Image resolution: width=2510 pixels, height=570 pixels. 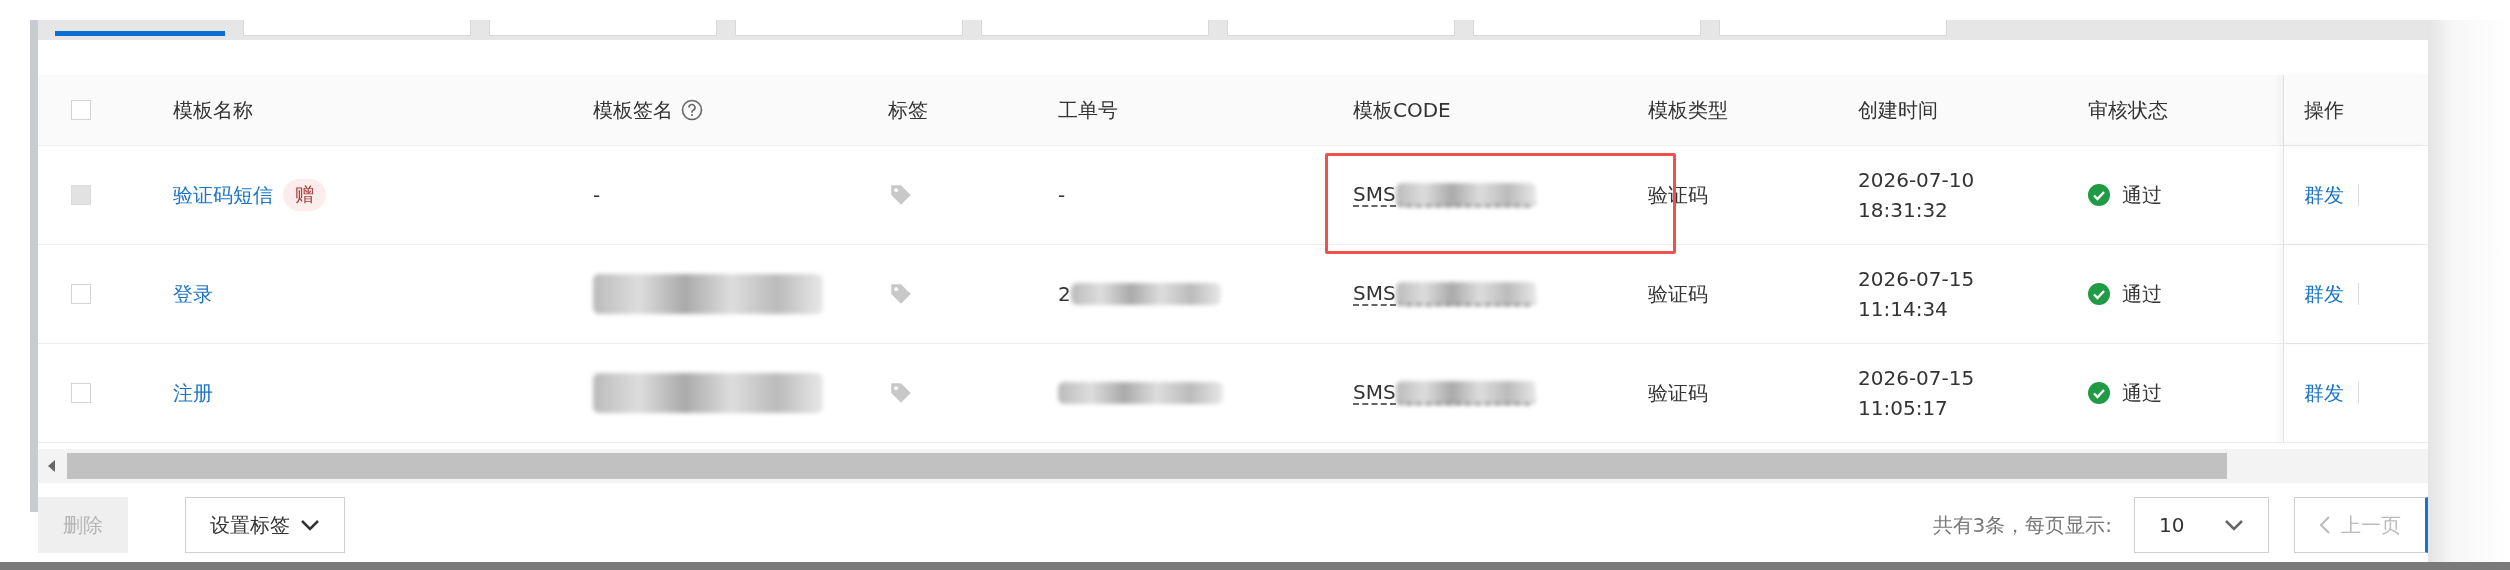 What do you see at coordinates (1898, 110) in the screenshot?
I see `column-header: 创建时间` at bounding box center [1898, 110].